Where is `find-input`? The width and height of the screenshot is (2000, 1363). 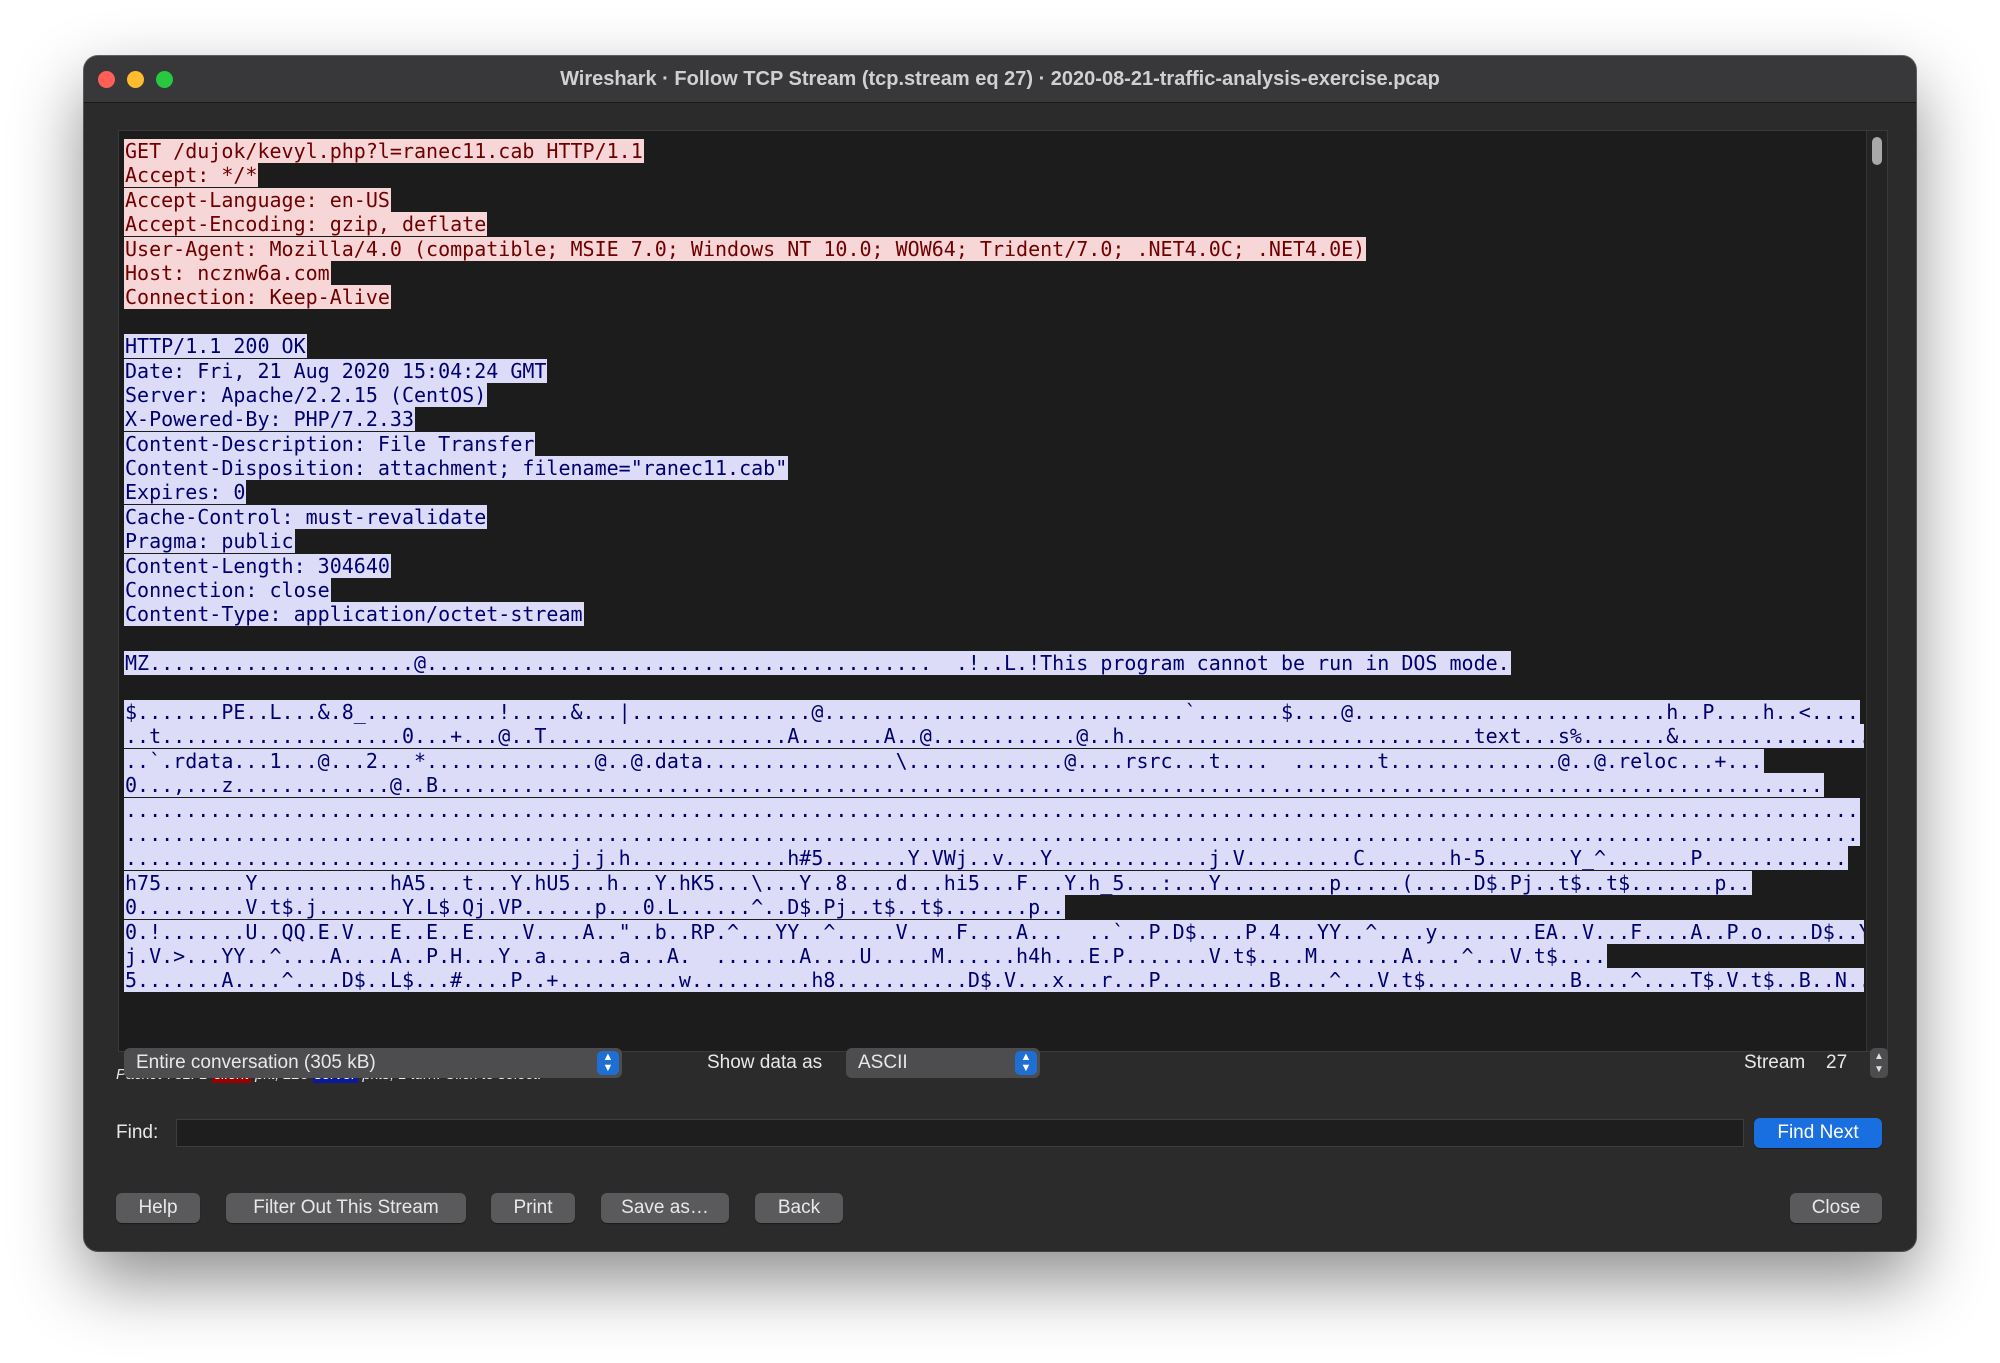 find-input is located at coordinates (960, 1133).